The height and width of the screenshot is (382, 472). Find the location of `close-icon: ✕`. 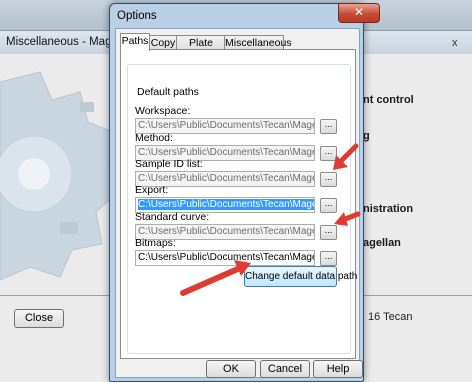

close-icon: ✕ is located at coordinates (359, 12).